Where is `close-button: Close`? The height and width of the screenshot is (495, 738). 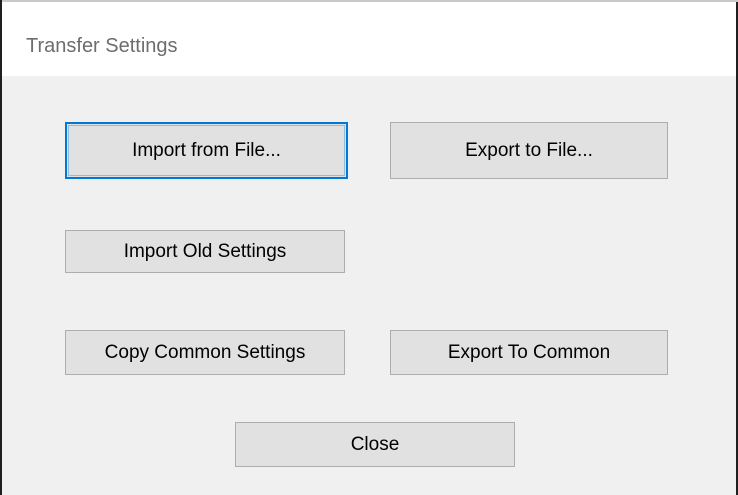 close-button: Close is located at coordinates (375, 444).